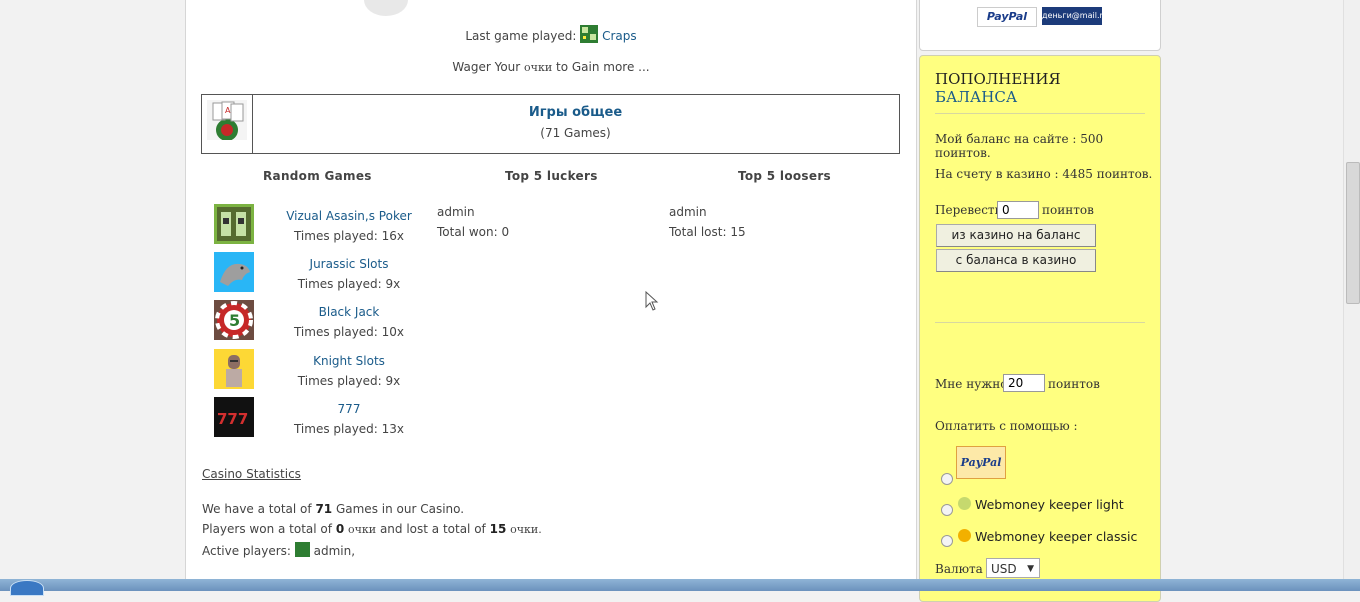 This screenshot has width=1360, height=602. Describe the element at coordinates (473, 222) in the screenshot. I see `top-luckers-entry: admin Total won: 0` at that location.